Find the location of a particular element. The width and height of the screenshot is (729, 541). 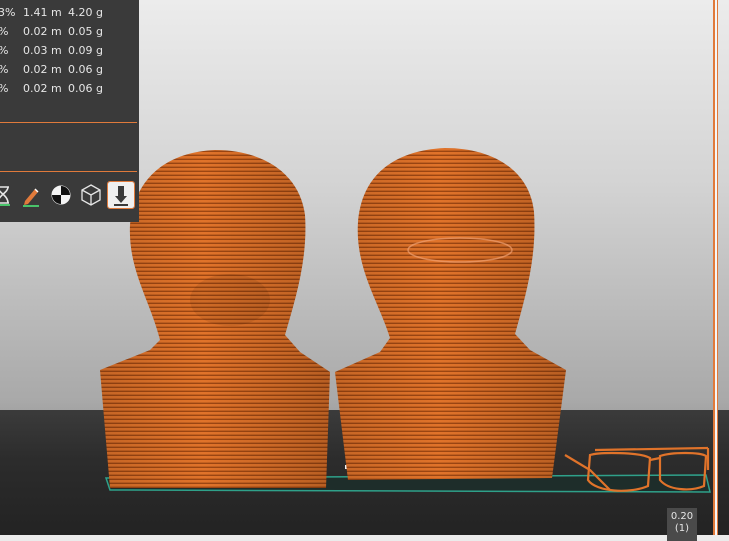

layer-height-label: 0.20 (1) is located at coordinates (682, 524).